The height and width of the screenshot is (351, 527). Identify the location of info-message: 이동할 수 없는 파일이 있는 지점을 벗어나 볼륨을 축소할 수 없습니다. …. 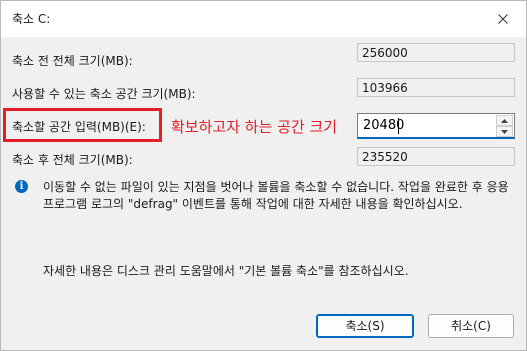
(276, 195).